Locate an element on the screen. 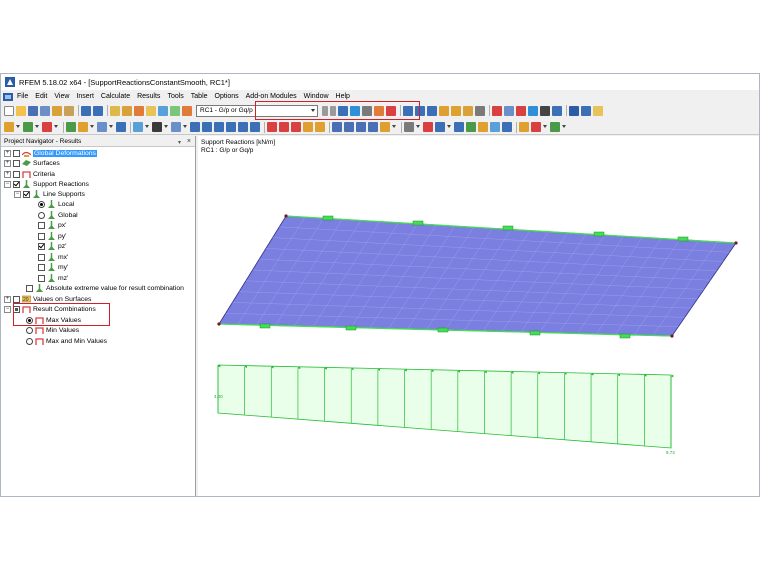  load-case-dropdown: RC1 - G/p or Gq/p is located at coordinates (257, 110).